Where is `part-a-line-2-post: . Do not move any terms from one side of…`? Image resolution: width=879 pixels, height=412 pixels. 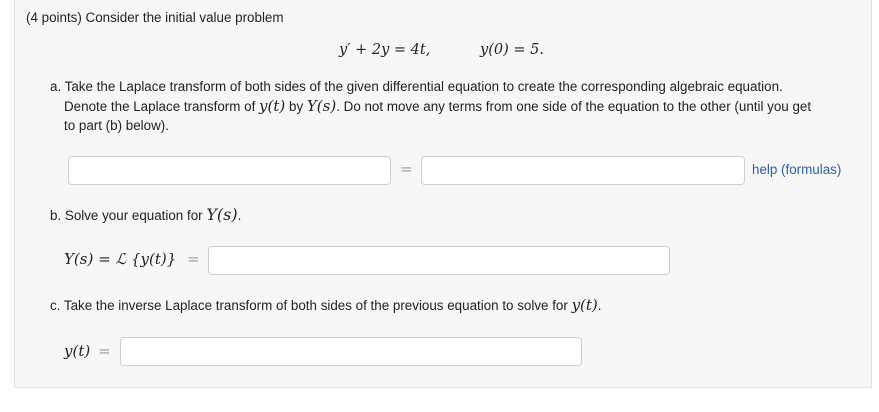 part-a-line-2-post: . Do not move any terms from one side of… is located at coordinates (574, 106).